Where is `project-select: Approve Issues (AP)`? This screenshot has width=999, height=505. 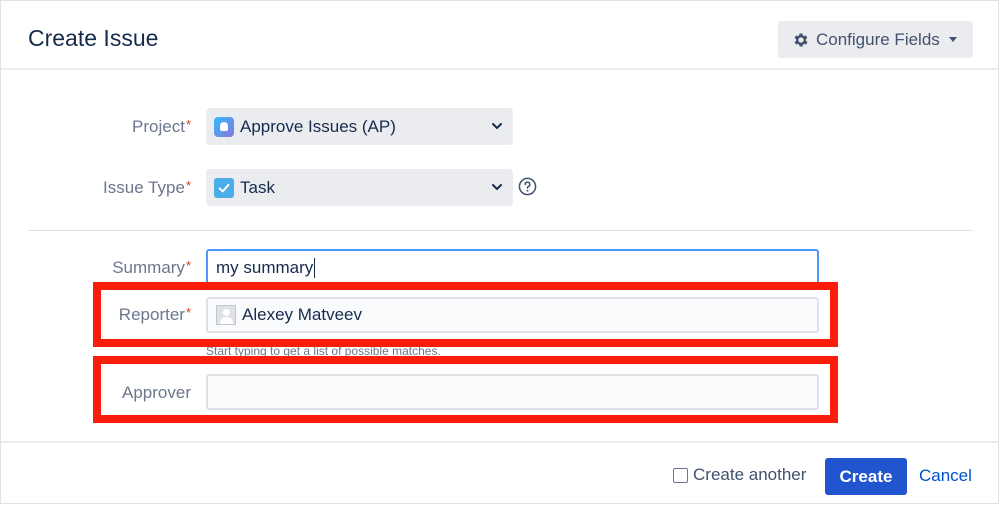 project-select: Approve Issues (AP) is located at coordinates (359, 126).